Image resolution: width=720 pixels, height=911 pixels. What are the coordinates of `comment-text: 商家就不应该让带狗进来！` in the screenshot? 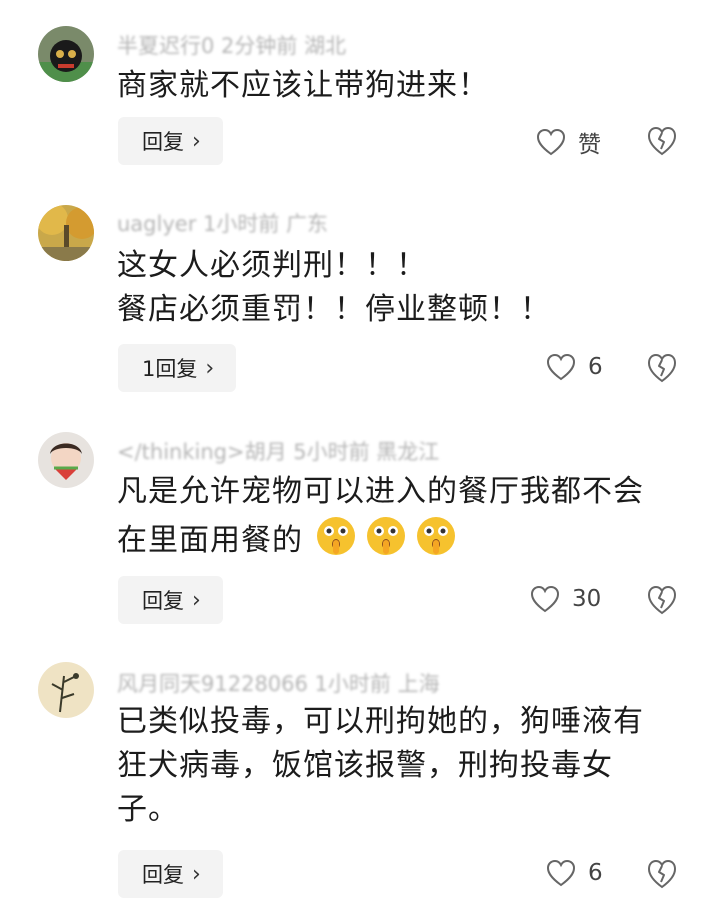 It's located at (397, 86).